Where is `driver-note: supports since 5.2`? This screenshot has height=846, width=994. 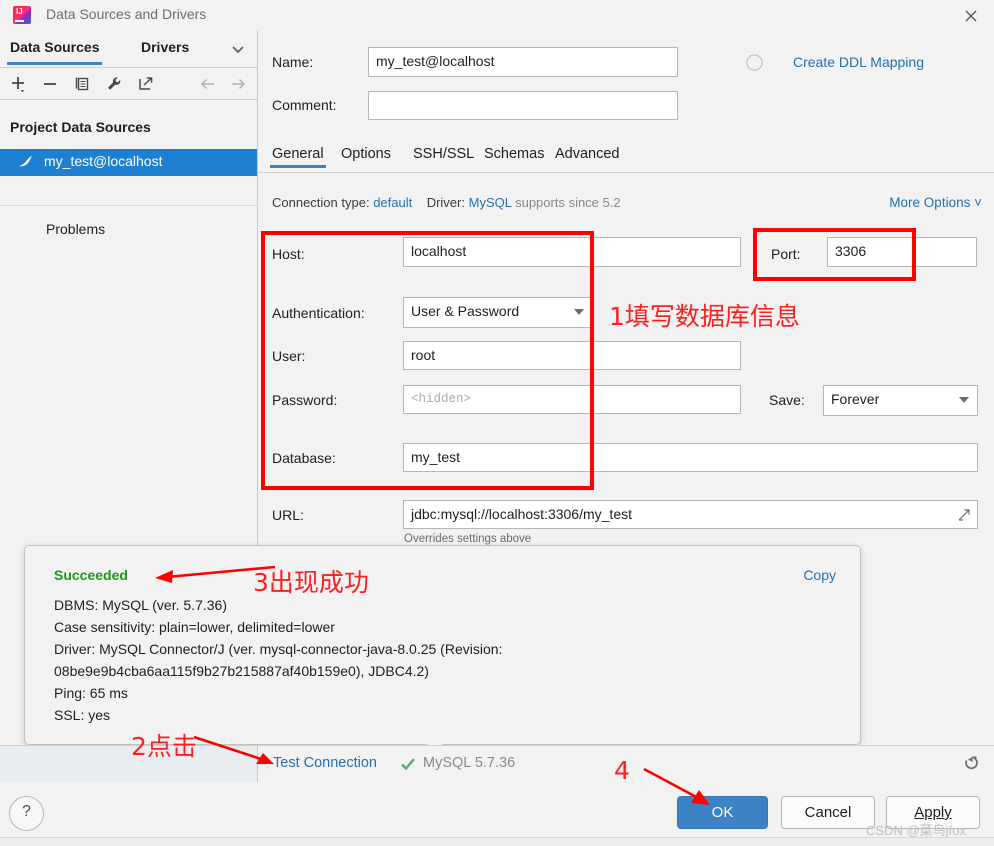 driver-note: supports since 5.2 is located at coordinates (568, 202).